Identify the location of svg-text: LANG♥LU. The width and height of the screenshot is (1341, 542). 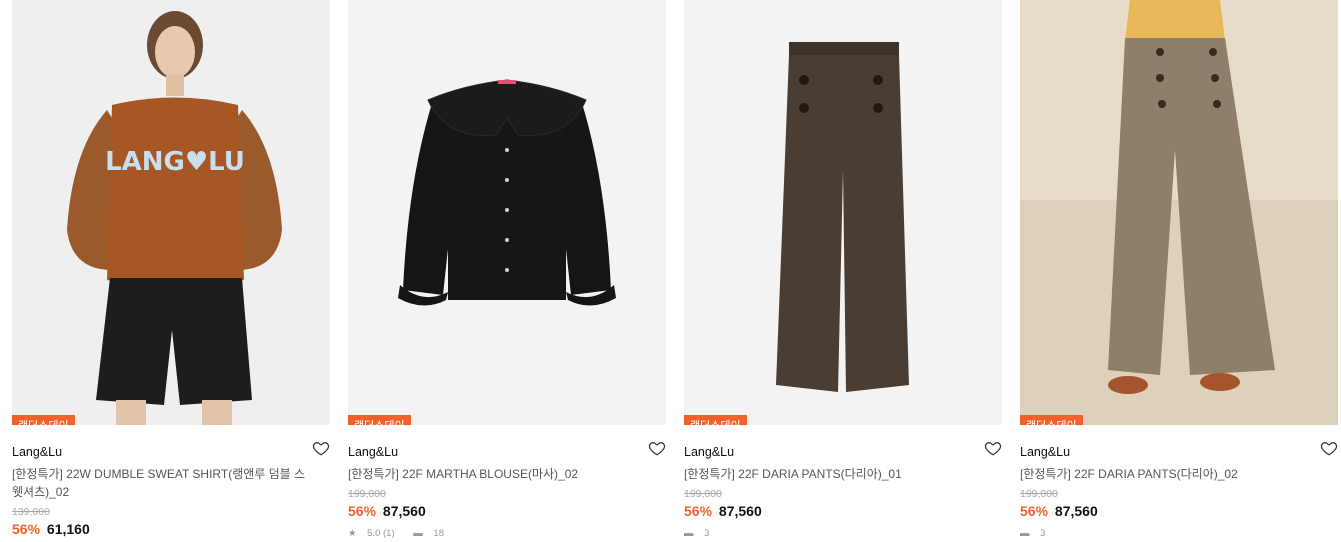
(175, 162).